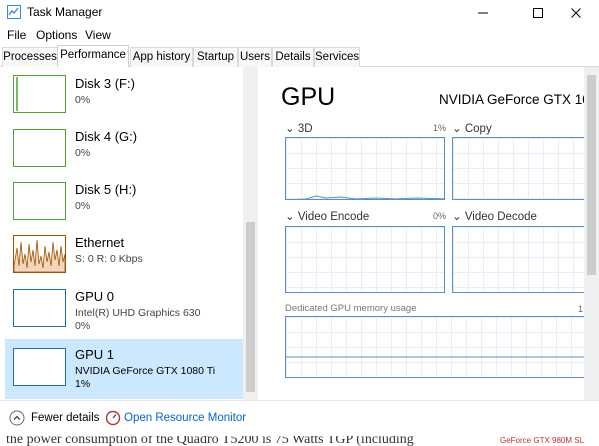 This screenshot has width=599, height=446. I want to click on dedicated-memory-graph, so click(434, 347).